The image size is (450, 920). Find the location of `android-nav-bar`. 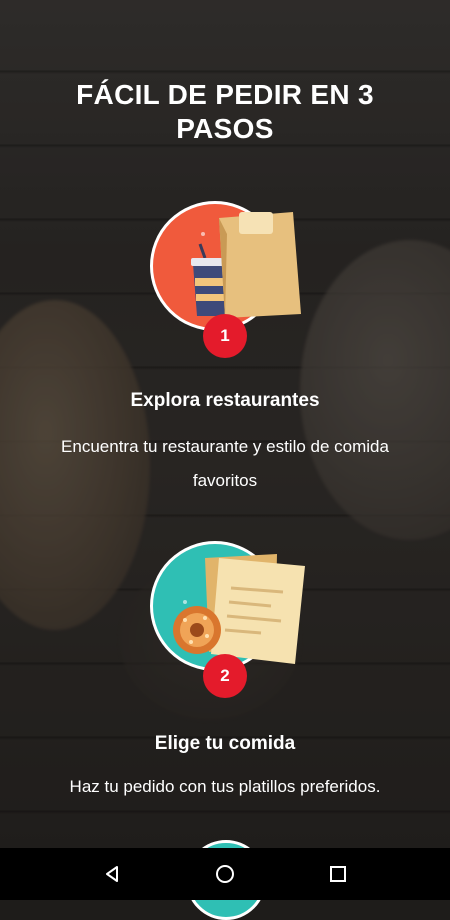

android-nav-bar is located at coordinates (225, 874).